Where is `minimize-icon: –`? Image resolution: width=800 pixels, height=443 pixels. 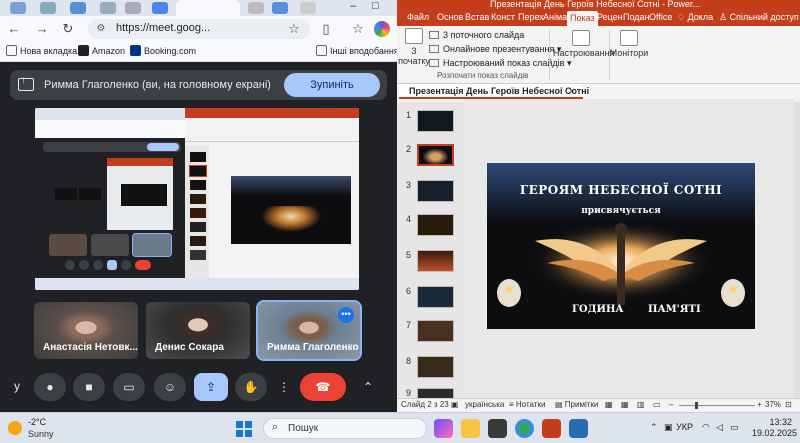 minimize-icon: – is located at coordinates (353, 6).